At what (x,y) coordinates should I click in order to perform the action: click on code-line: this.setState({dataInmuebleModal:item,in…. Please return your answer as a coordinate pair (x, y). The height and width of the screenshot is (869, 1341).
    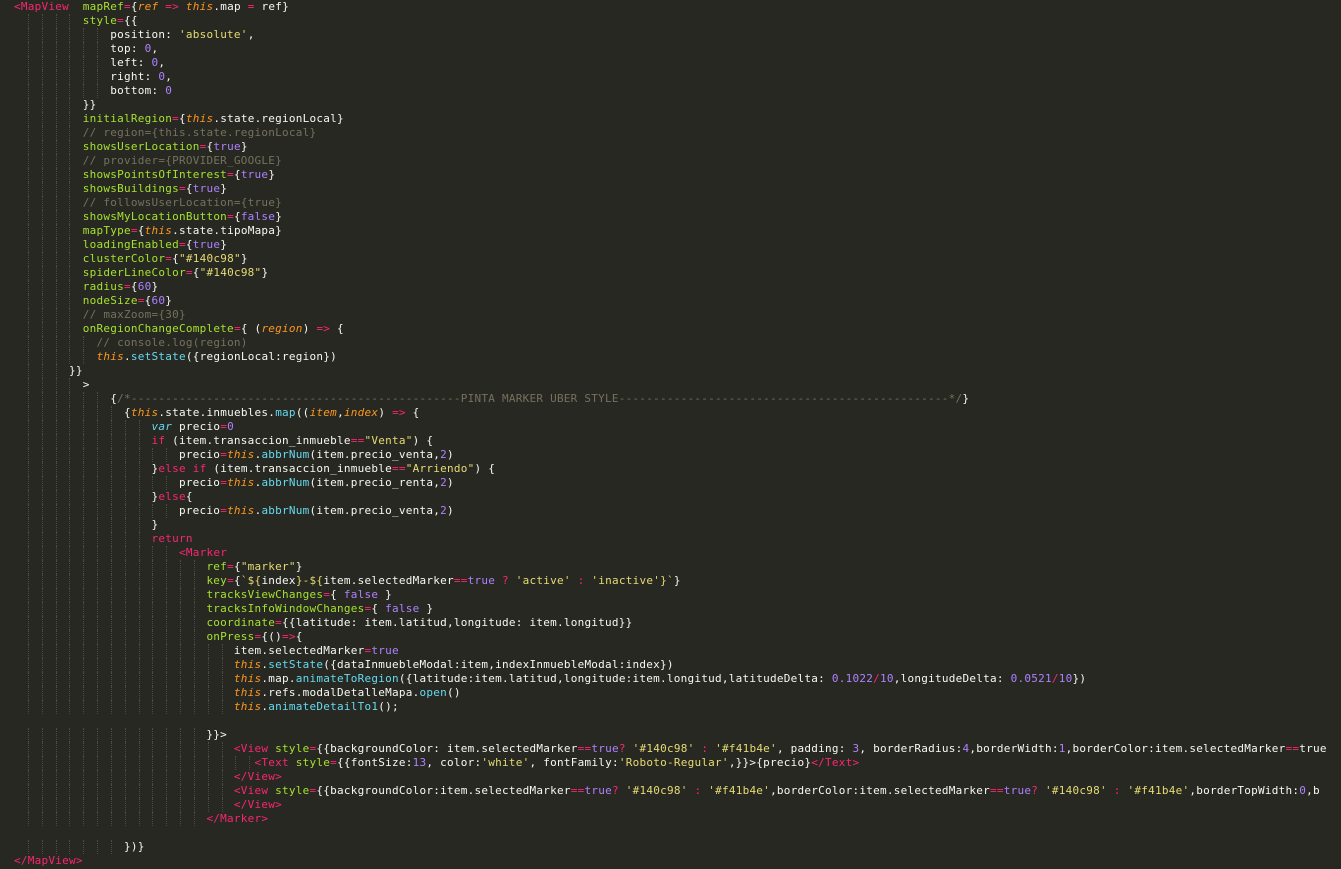
    Looking at the image, I should click on (344, 665).